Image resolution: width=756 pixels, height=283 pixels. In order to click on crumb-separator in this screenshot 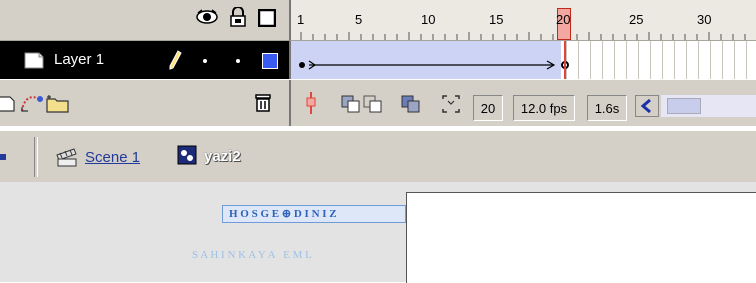, I will do `click(36, 157)`.